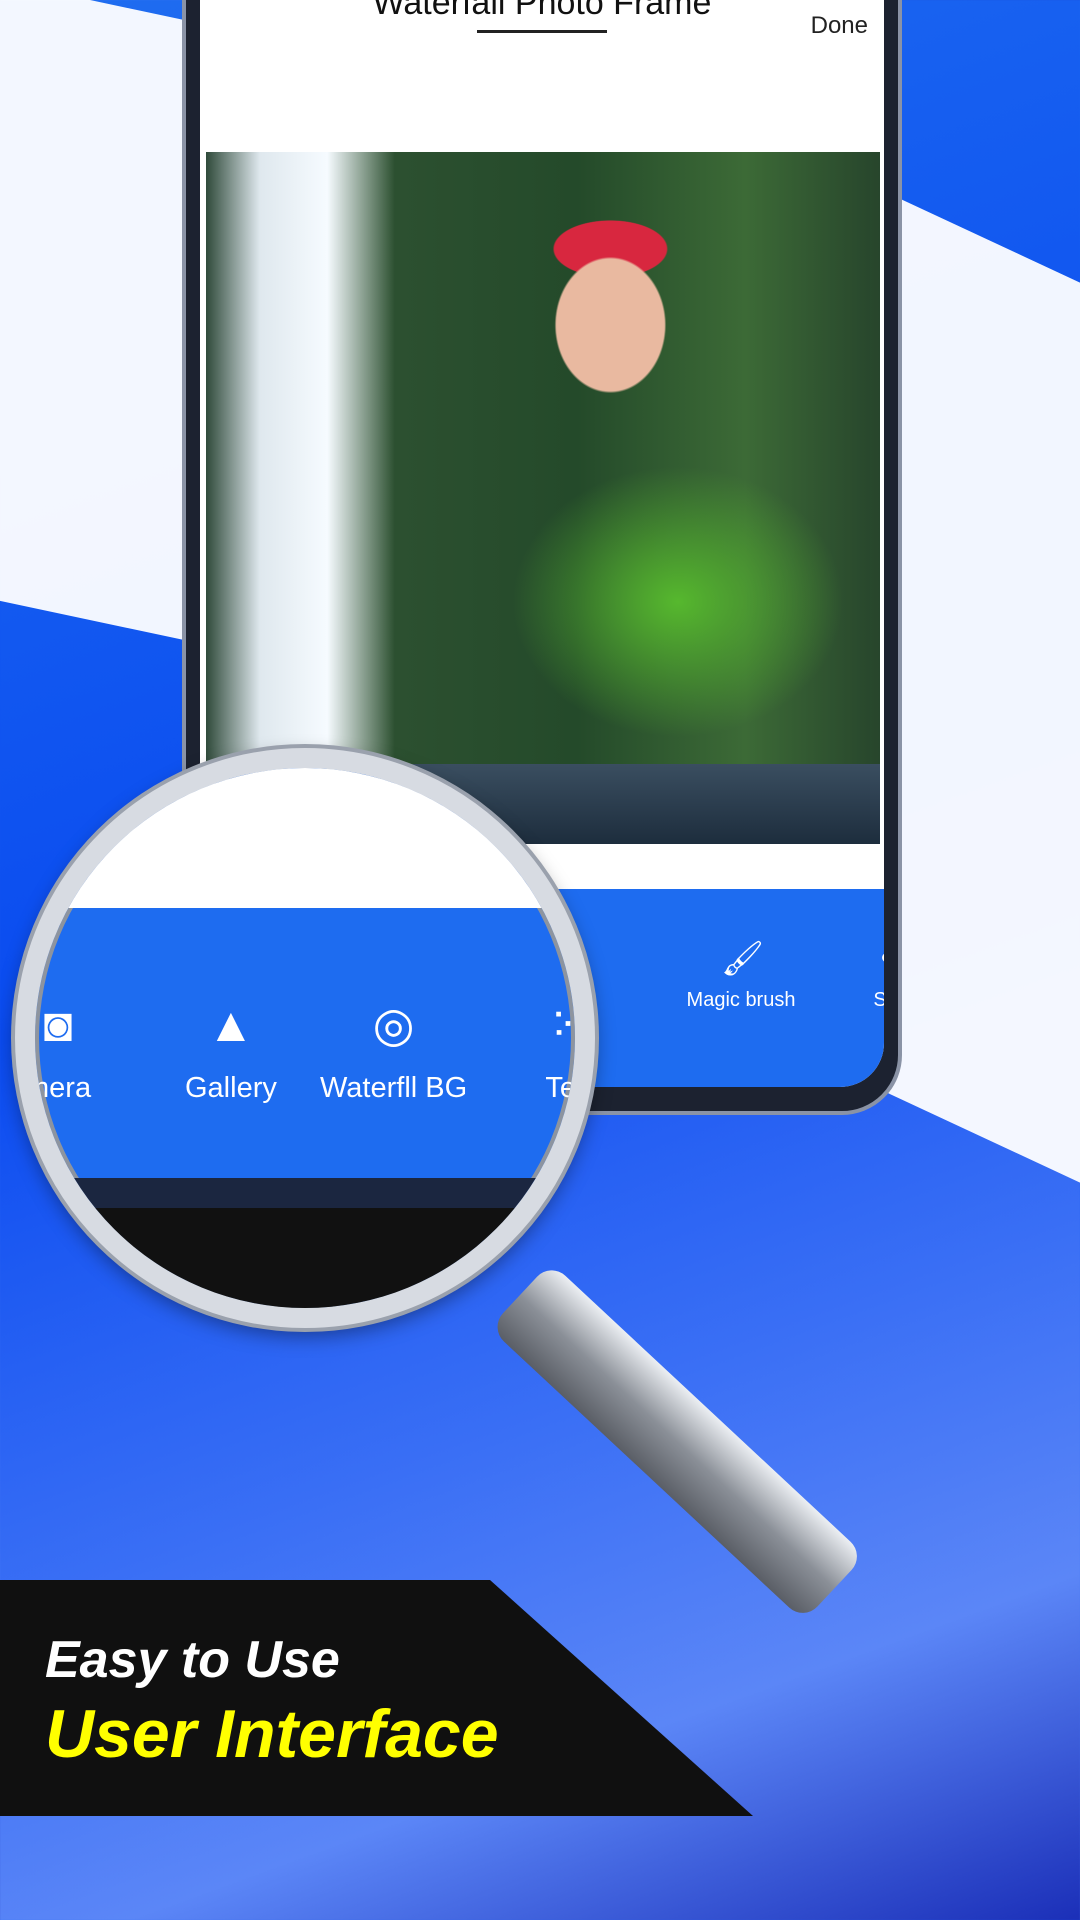  I want to click on sticker-icon: ✤, so click(879, 959).